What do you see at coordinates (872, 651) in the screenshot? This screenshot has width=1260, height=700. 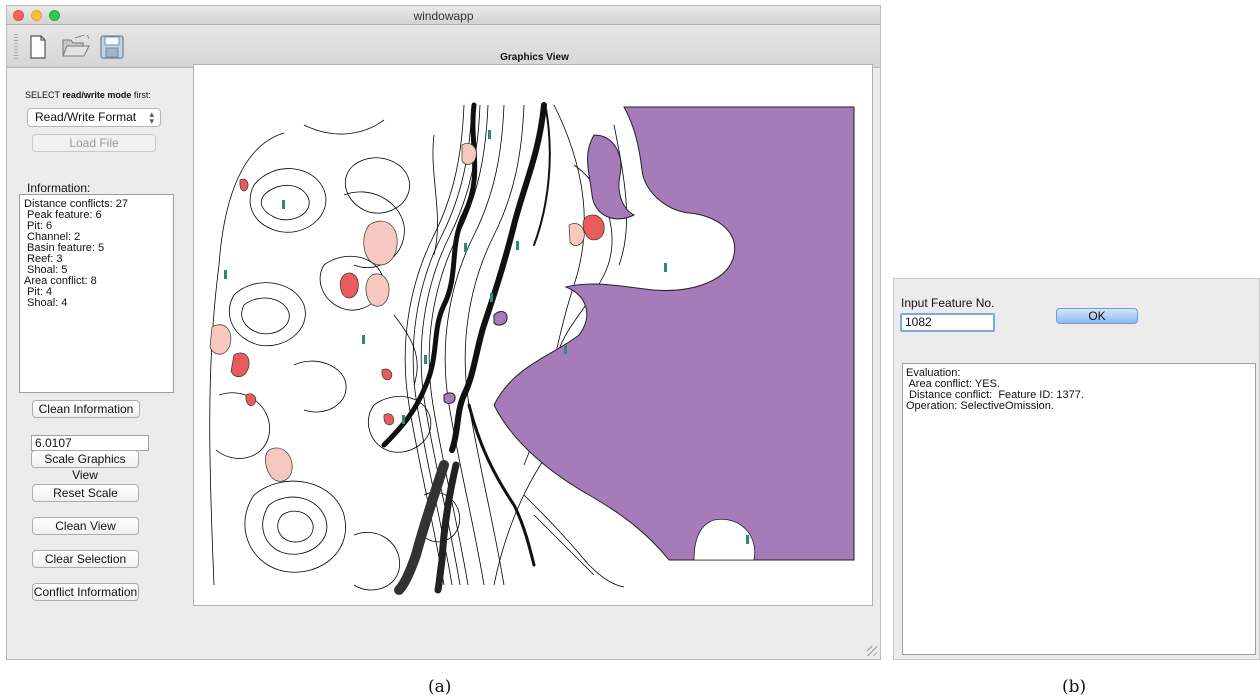 I see `window-resize-grip` at bounding box center [872, 651].